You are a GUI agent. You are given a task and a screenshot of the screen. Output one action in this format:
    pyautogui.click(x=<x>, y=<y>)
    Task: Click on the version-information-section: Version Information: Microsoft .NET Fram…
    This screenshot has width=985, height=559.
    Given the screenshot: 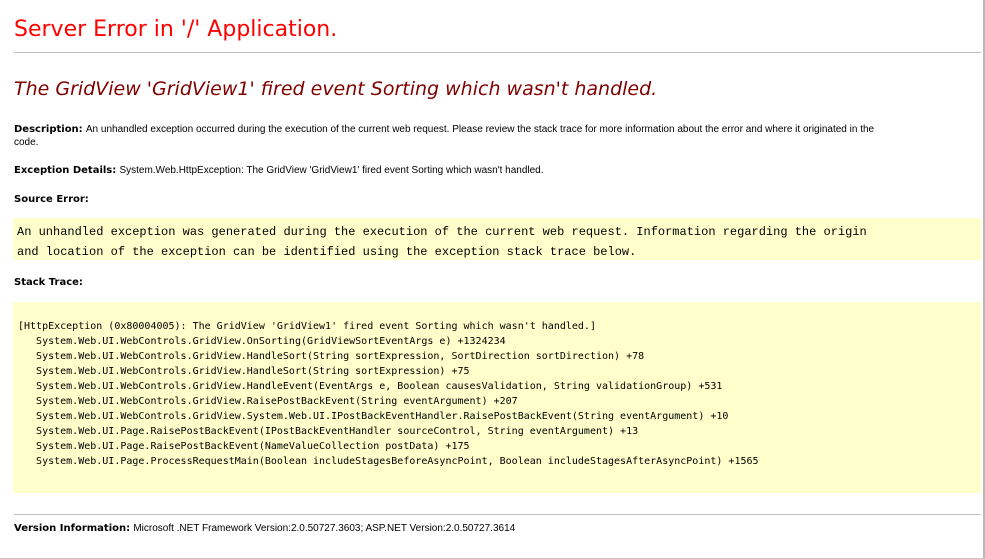 What is the action you would take?
    pyautogui.click(x=264, y=528)
    